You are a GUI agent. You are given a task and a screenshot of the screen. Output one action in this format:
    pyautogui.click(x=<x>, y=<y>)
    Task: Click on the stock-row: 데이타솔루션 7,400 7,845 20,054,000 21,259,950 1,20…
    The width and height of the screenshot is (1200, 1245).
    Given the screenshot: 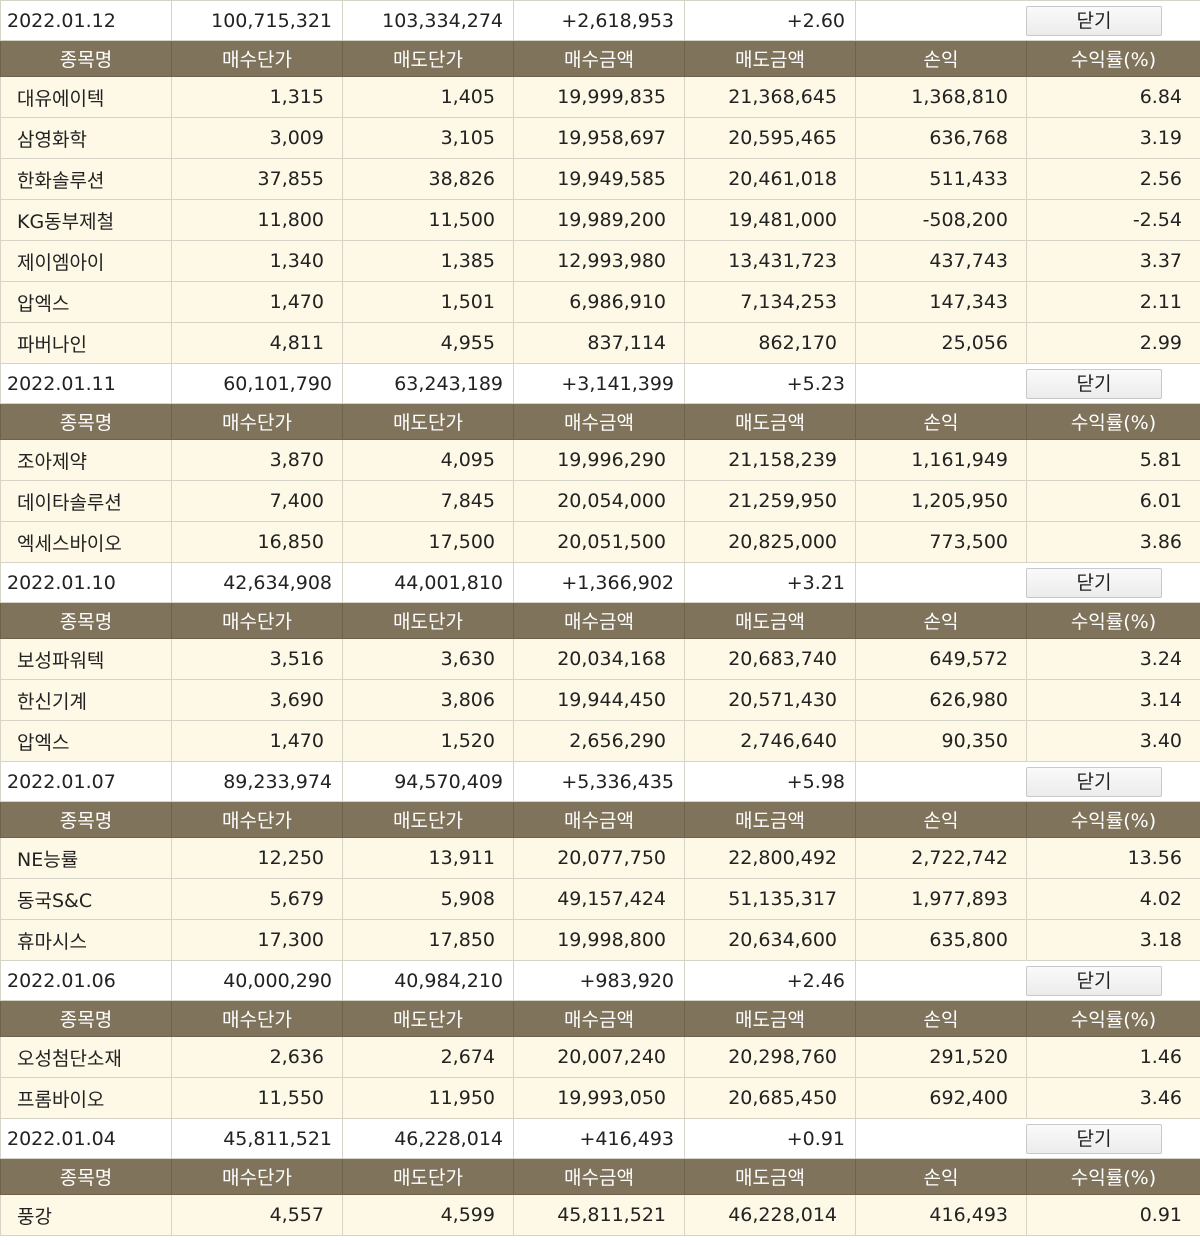 What is the action you would take?
    pyautogui.click(x=600, y=501)
    